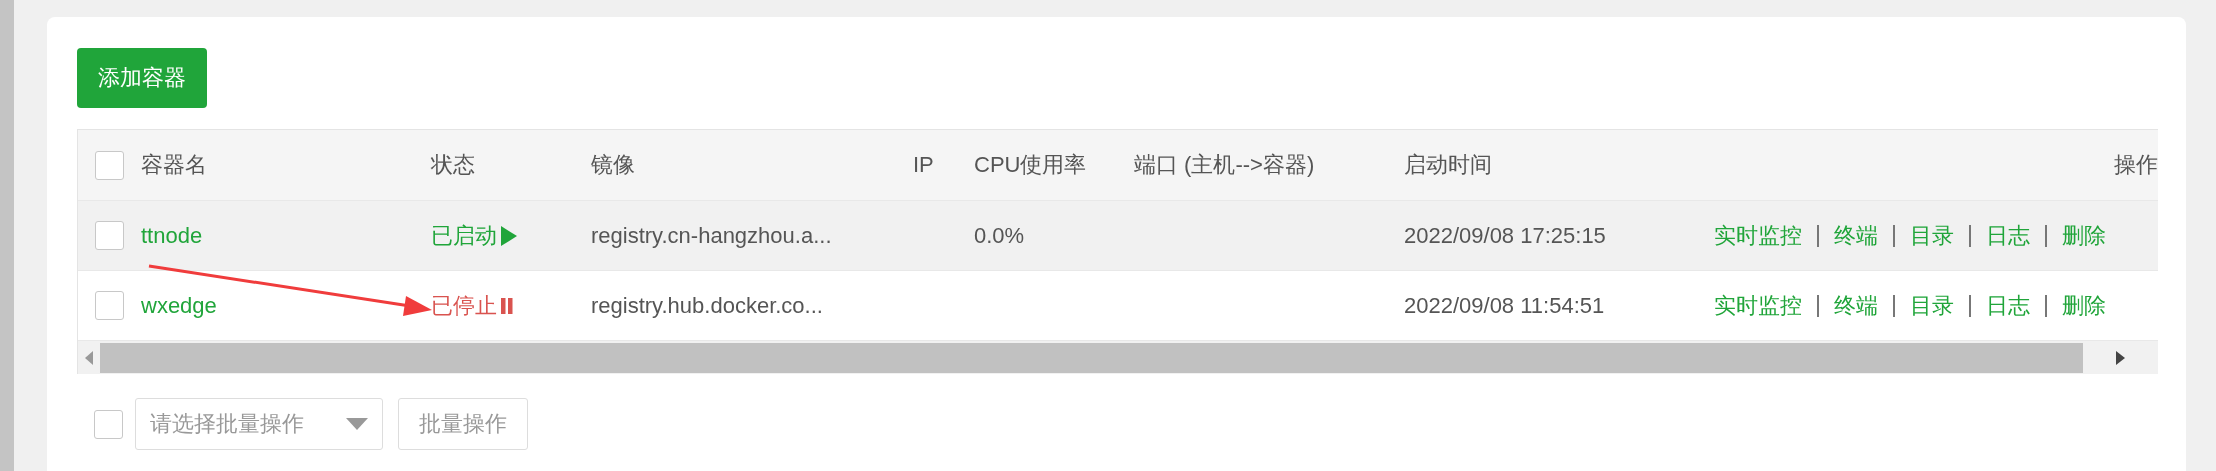 The width and height of the screenshot is (2216, 471). What do you see at coordinates (464, 305) in the screenshot?
I see `status-text: 已停止` at bounding box center [464, 305].